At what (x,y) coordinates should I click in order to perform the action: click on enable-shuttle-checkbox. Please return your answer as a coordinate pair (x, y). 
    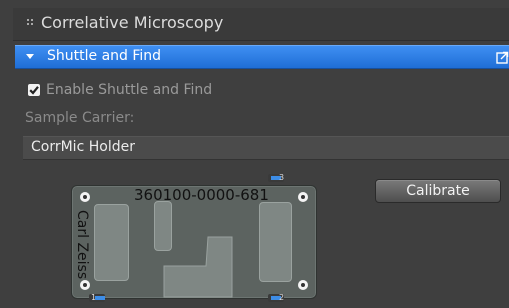
    Looking at the image, I should click on (34, 90).